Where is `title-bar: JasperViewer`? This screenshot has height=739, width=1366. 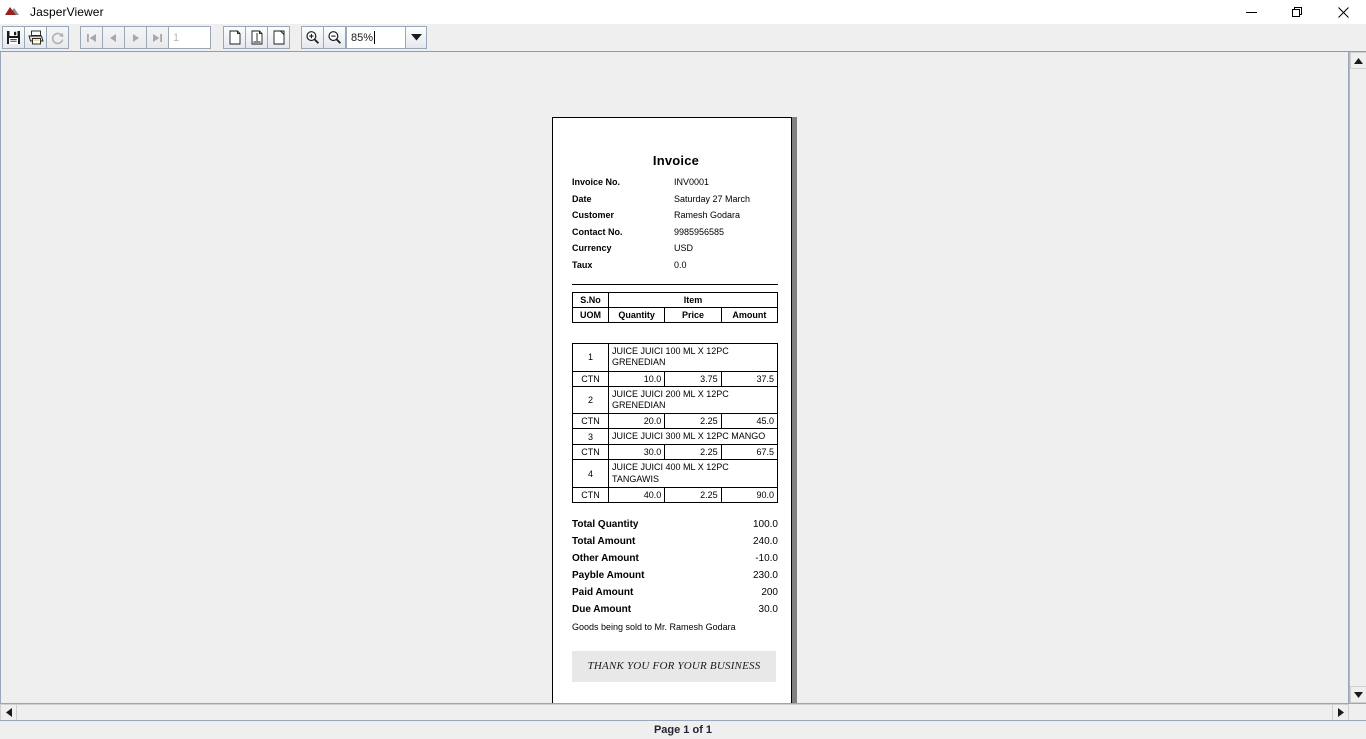 title-bar: JasperViewer is located at coordinates (683, 12).